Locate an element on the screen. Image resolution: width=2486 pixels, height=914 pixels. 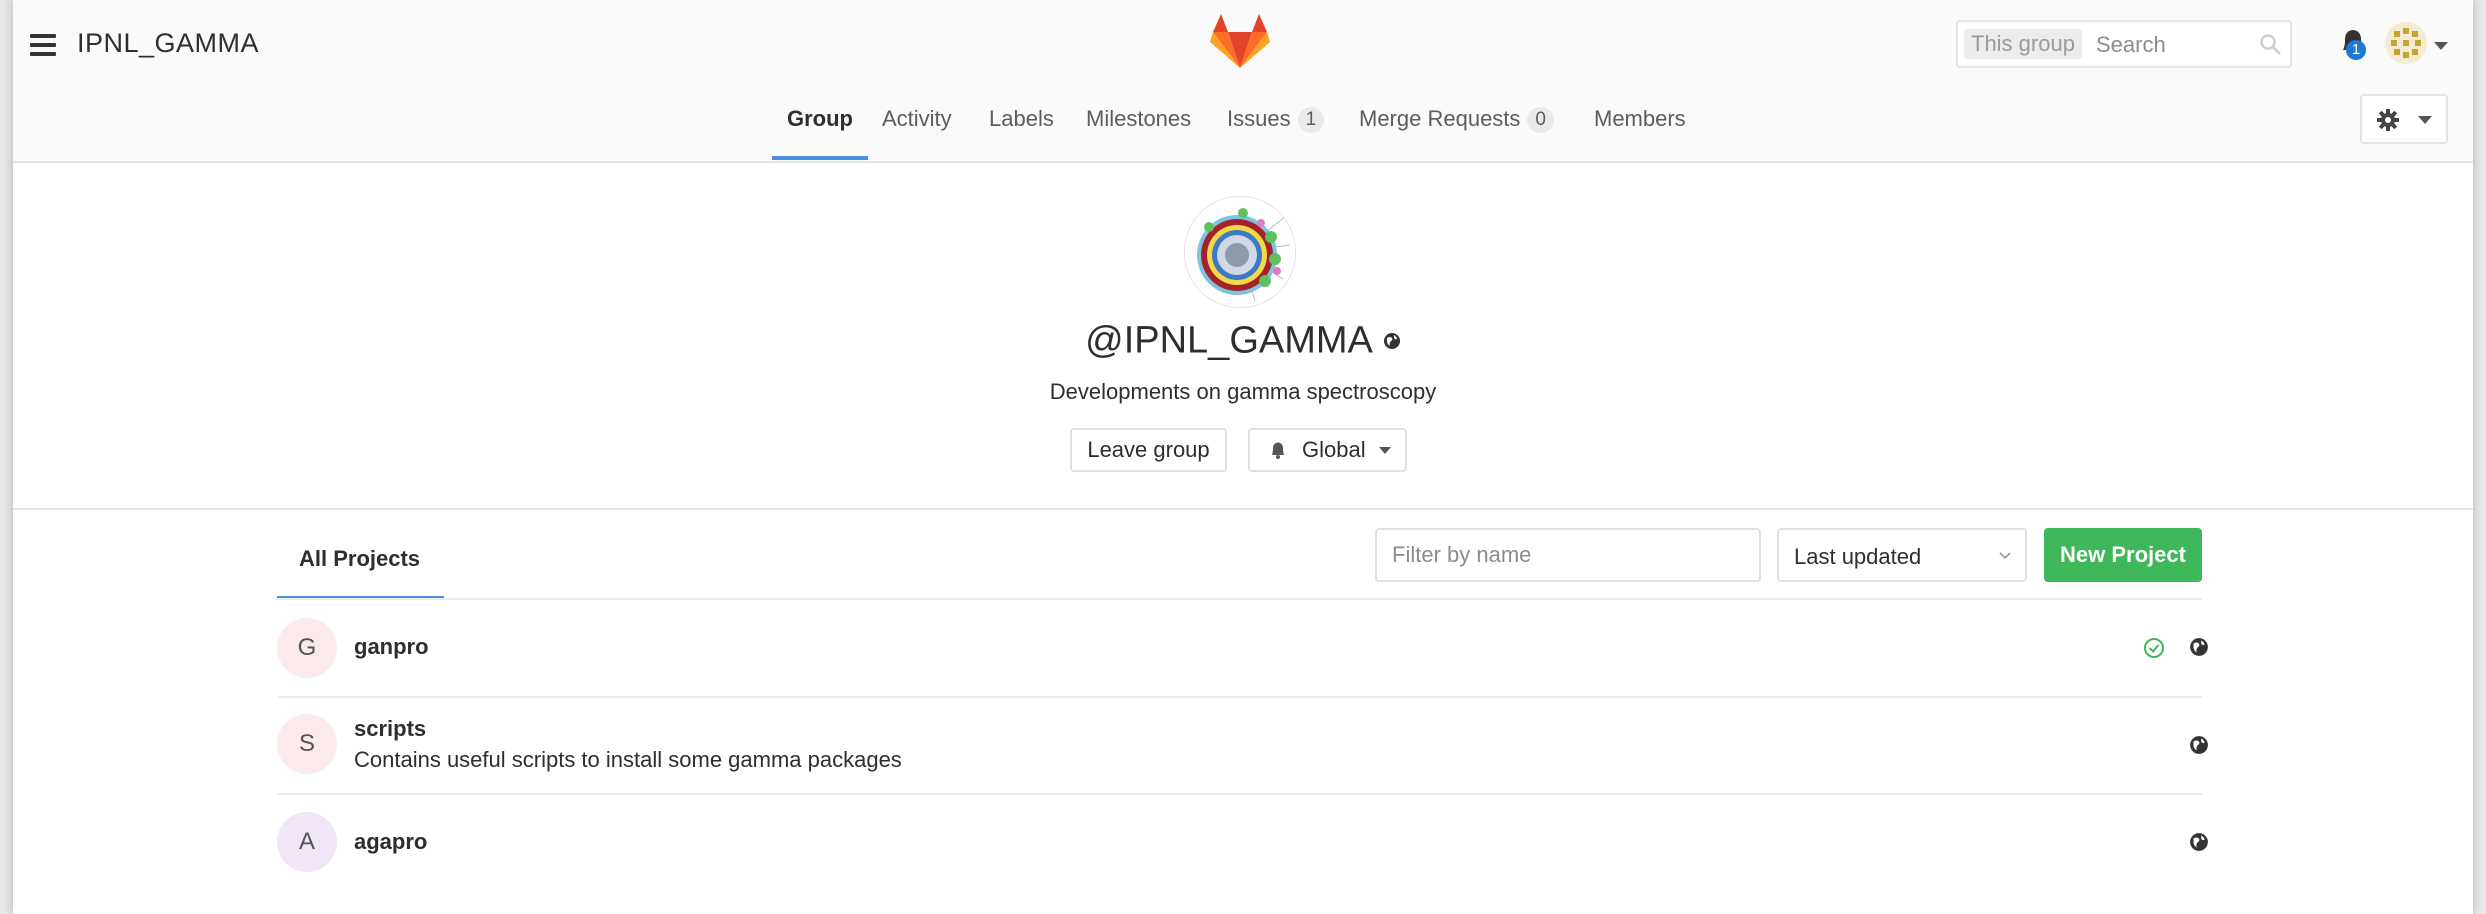
tab-issues-label: Issues is located at coordinates (1259, 118).